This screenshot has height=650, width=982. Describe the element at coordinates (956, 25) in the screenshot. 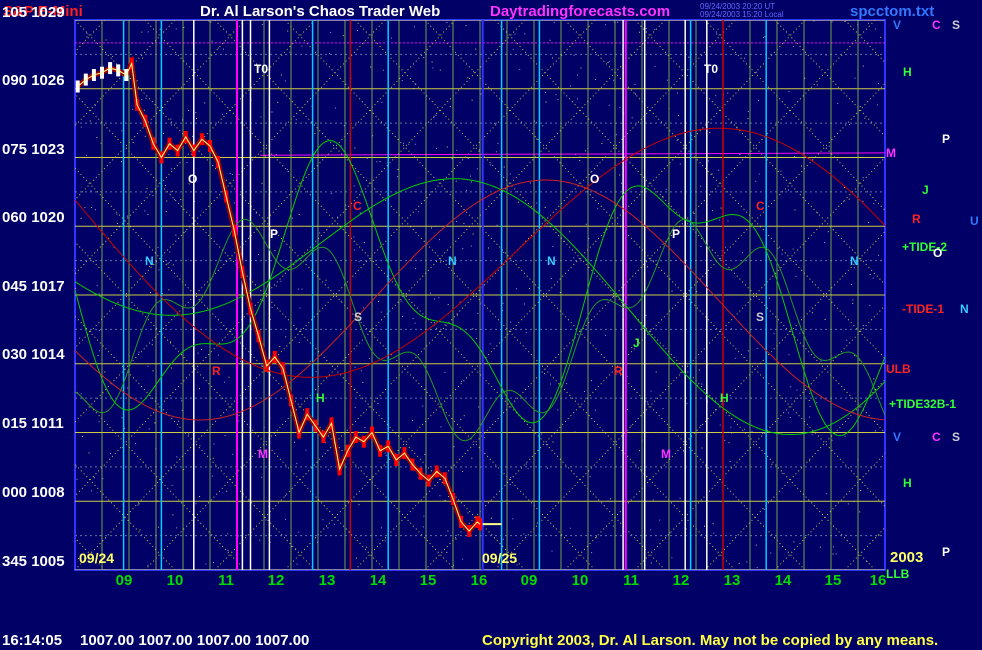

I see `right-label-s: S` at that location.